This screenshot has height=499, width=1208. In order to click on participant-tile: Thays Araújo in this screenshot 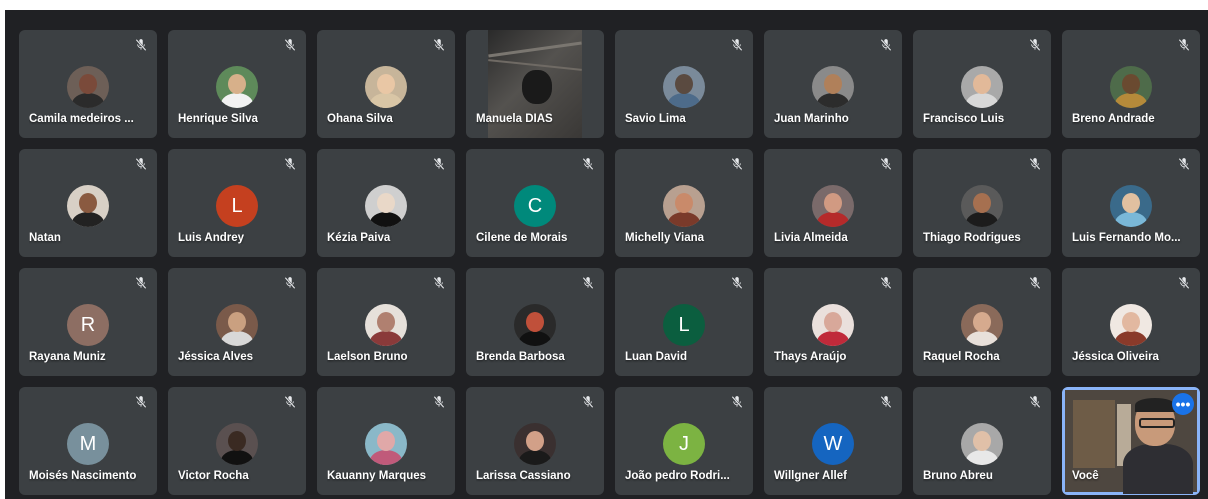, I will do `click(833, 322)`.